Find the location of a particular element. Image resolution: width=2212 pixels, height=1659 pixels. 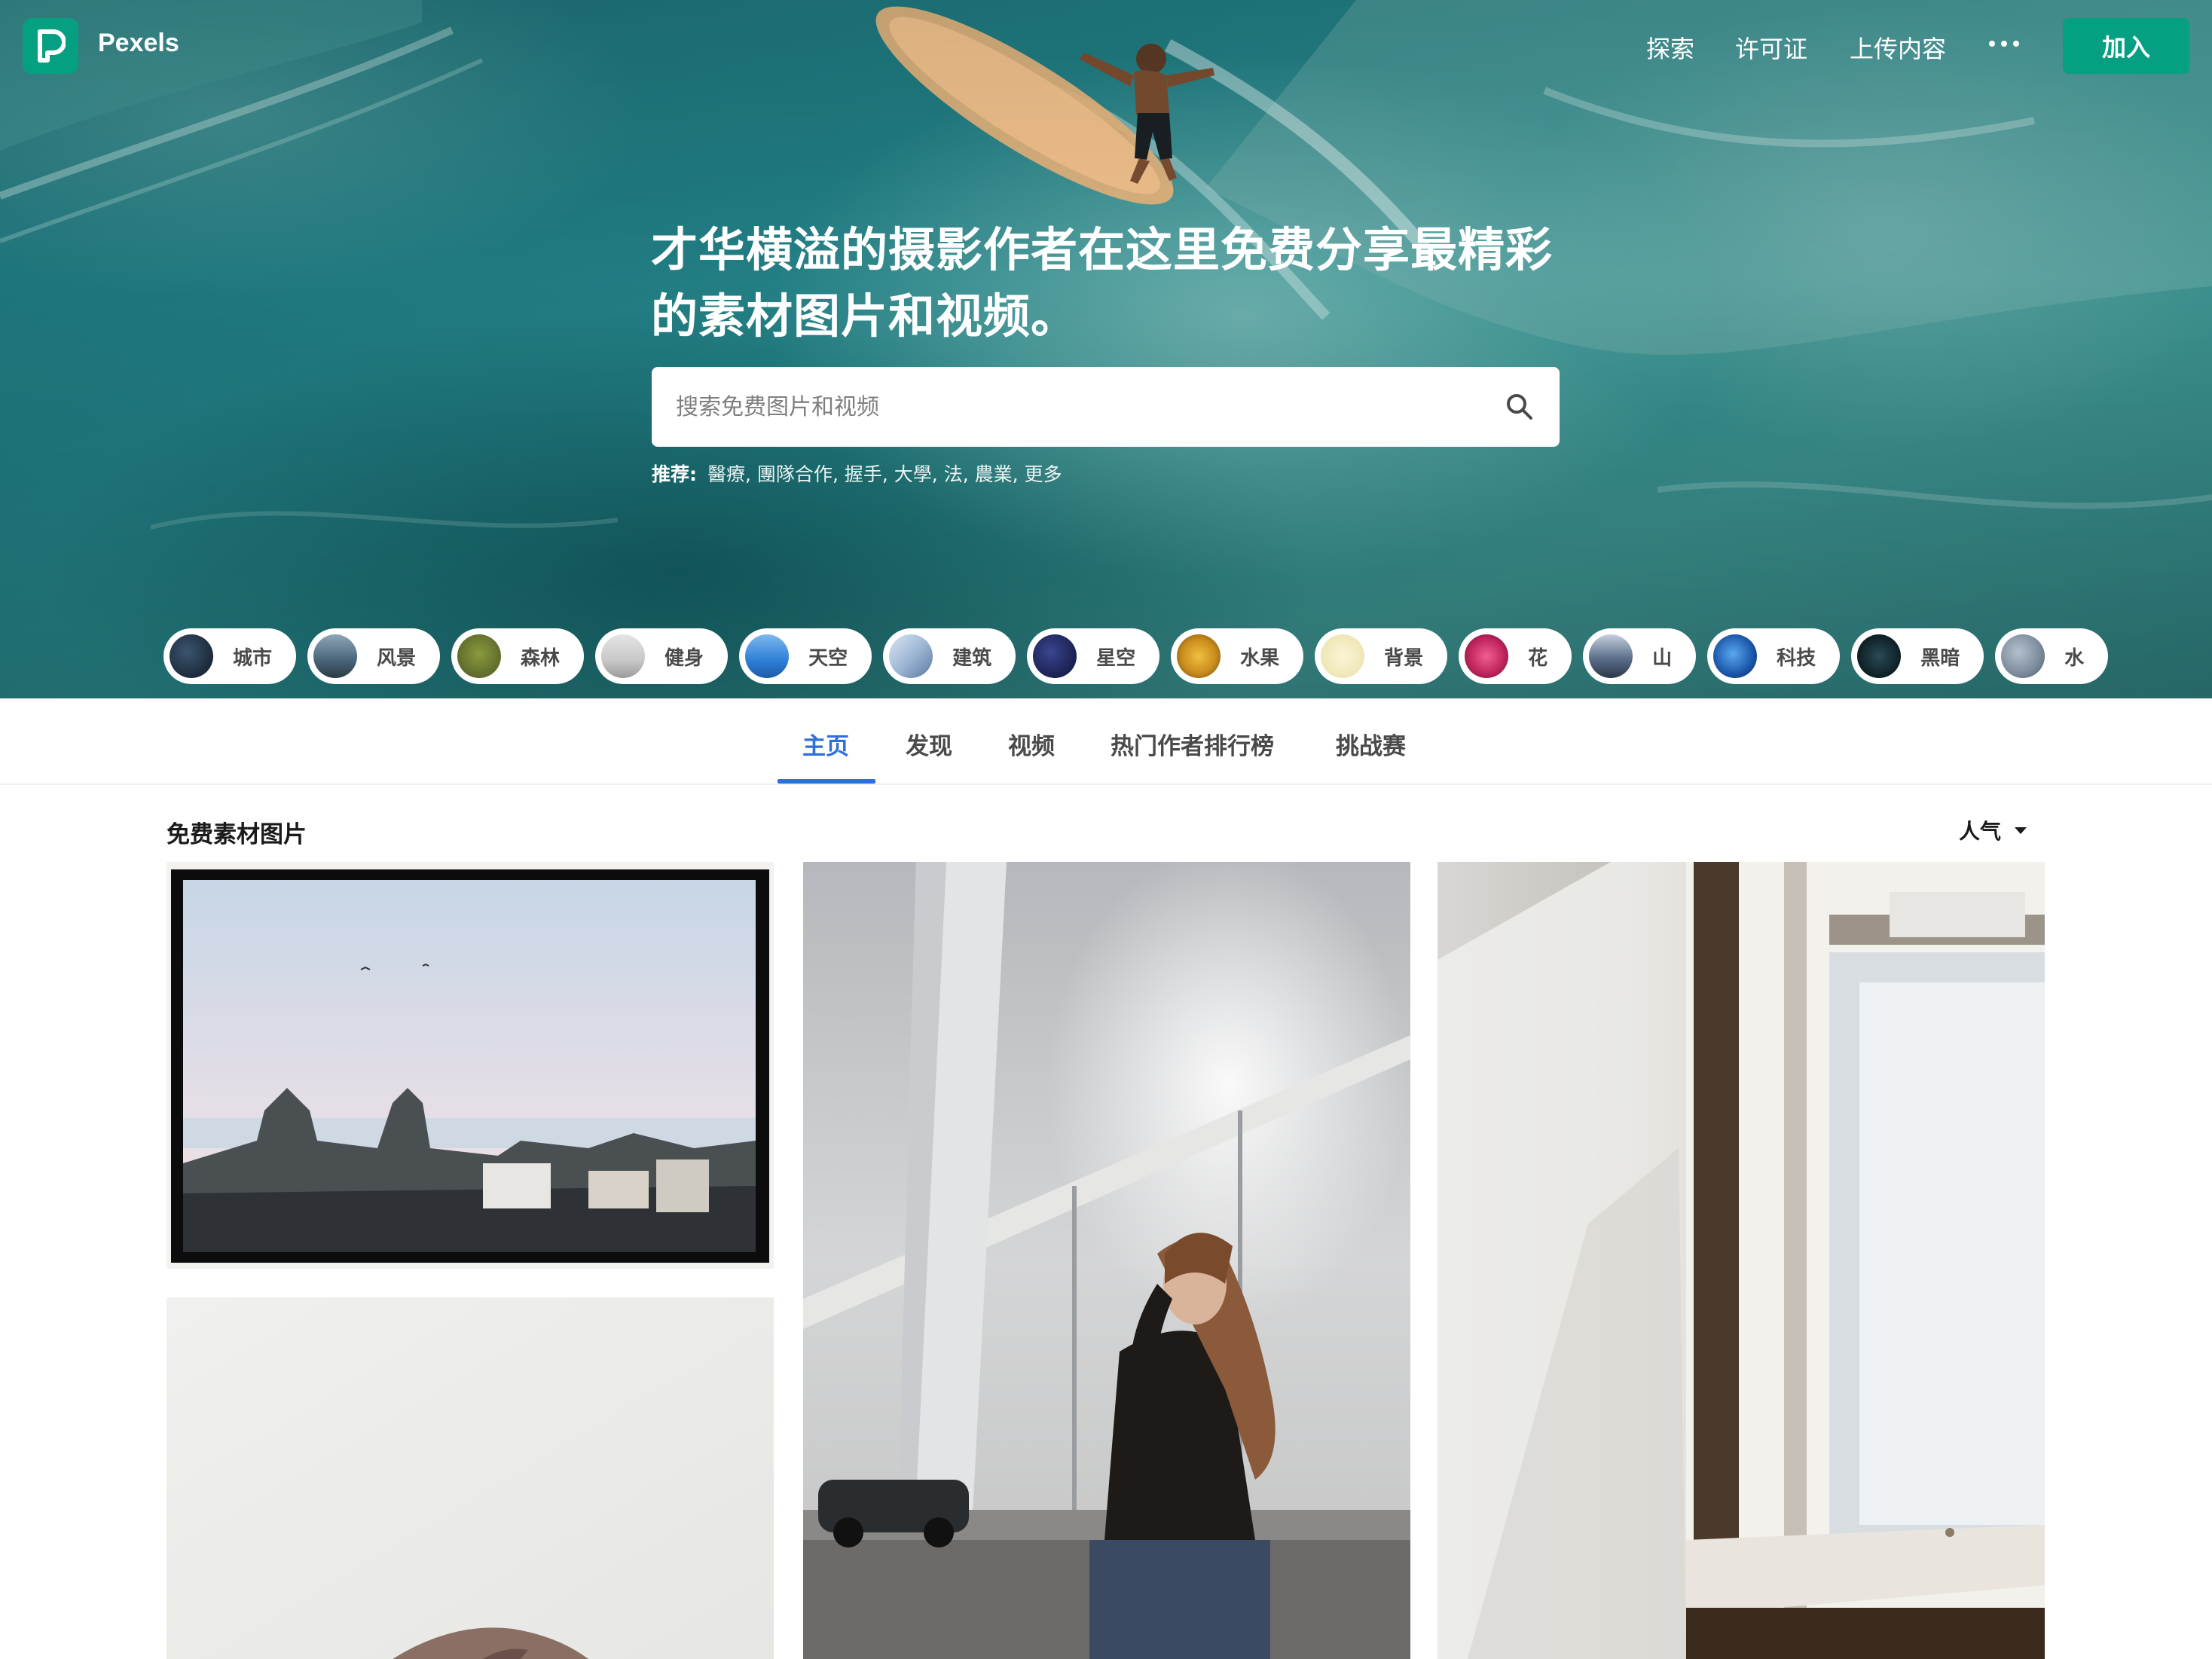

category-chip: 山 is located at coordinates (1640, 656).